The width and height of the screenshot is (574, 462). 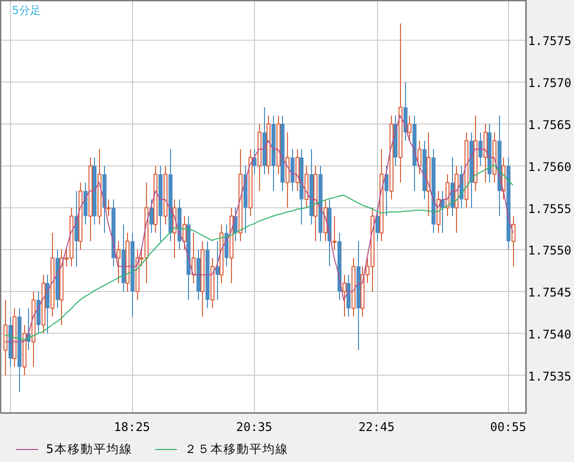 What do you see at coordinates (550, 251) in the screenshot?
I see `y-axis-label: 1.7550` at bounding box center [550, 251].